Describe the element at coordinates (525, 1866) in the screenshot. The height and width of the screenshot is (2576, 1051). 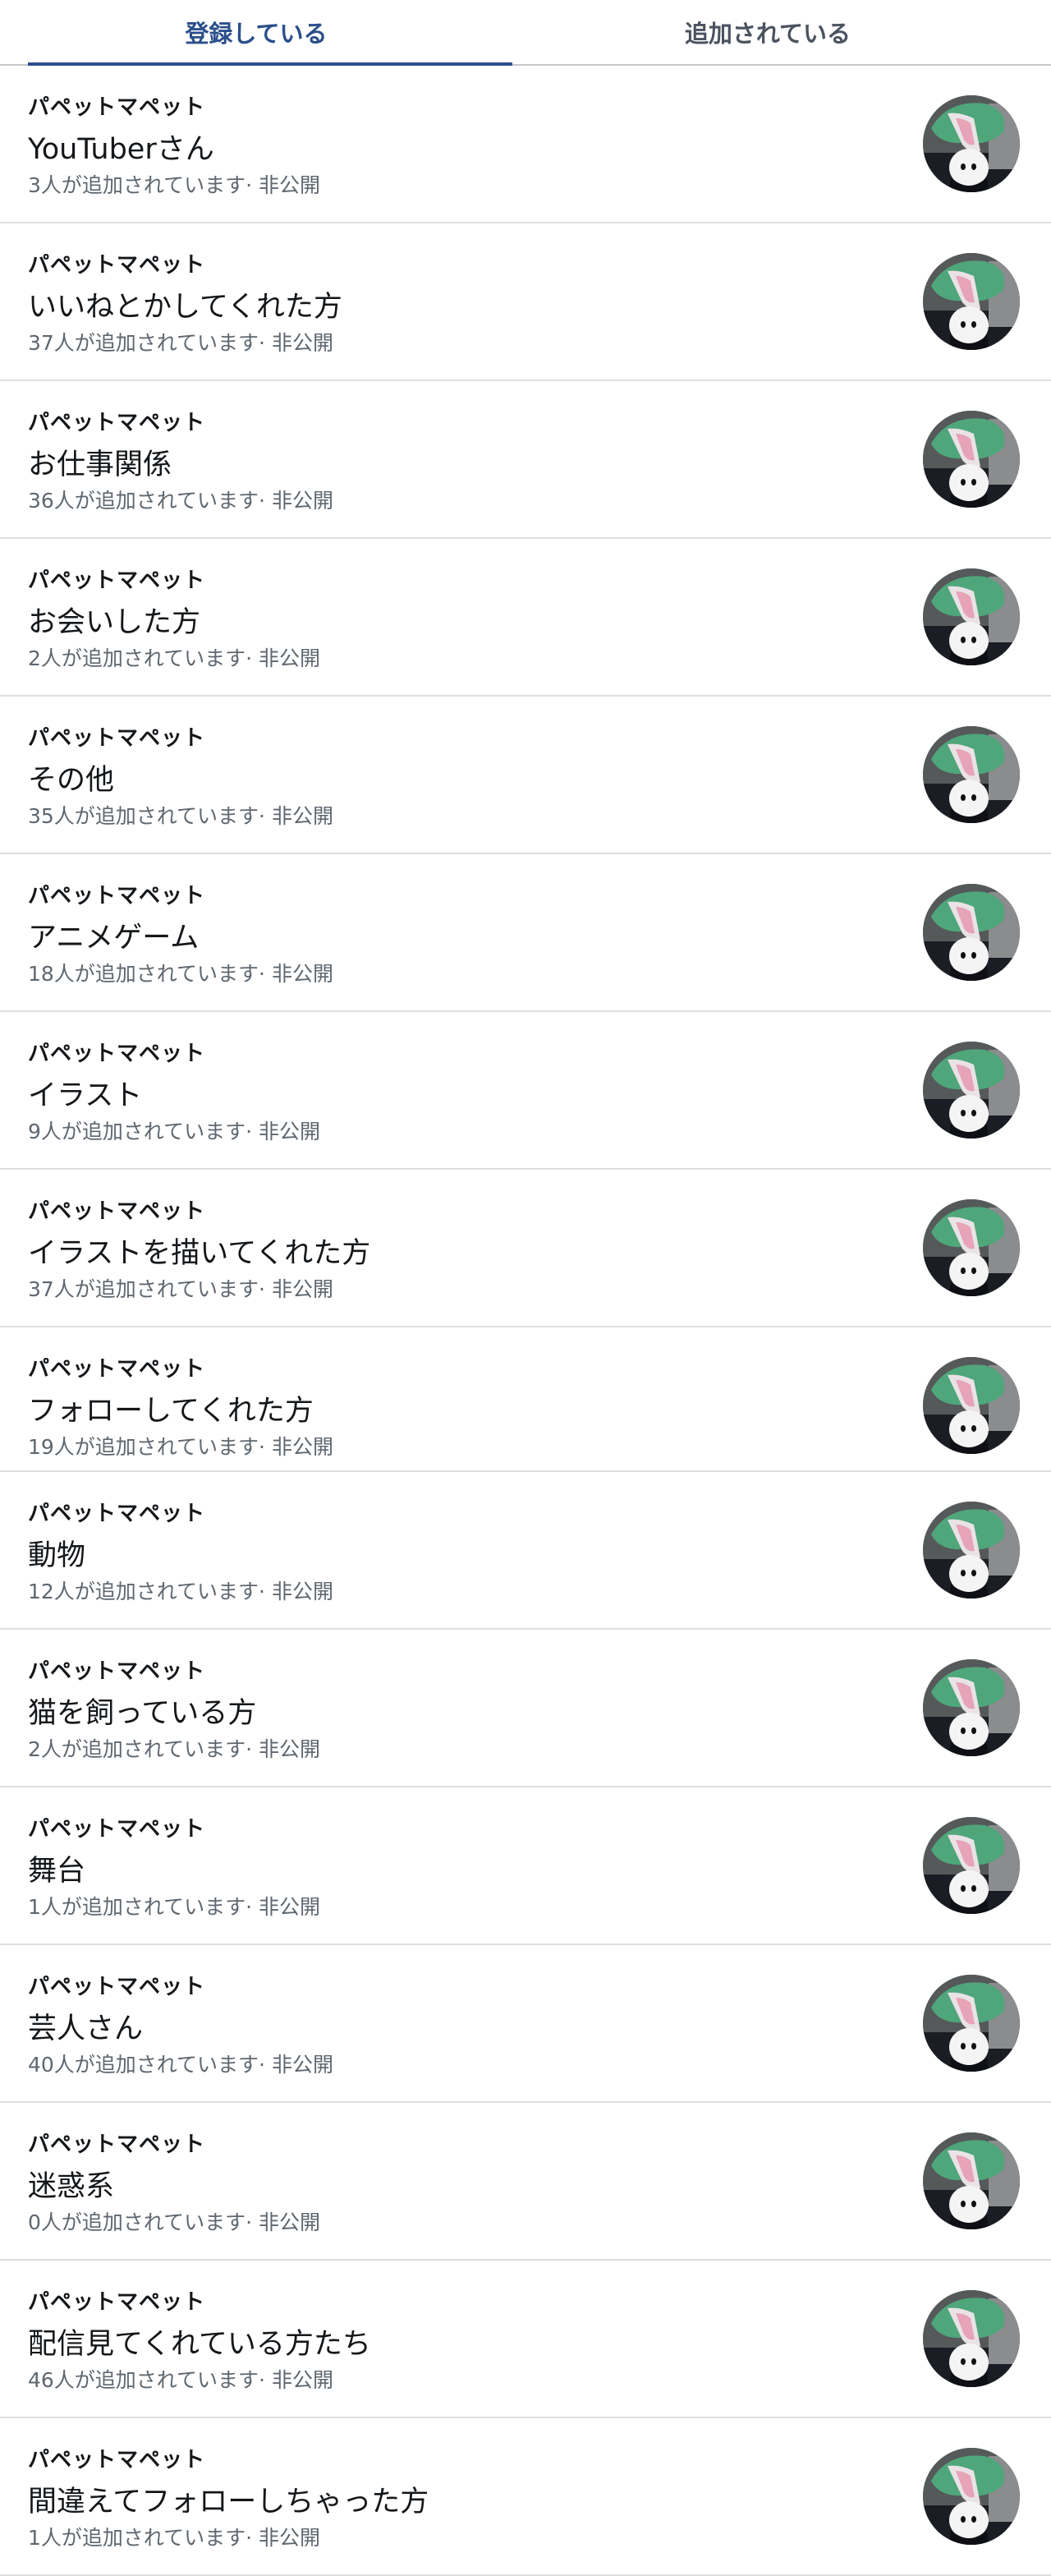
I see `list-item: パペットマペット 舞台 1人が追加されています· 非公開` at that location.